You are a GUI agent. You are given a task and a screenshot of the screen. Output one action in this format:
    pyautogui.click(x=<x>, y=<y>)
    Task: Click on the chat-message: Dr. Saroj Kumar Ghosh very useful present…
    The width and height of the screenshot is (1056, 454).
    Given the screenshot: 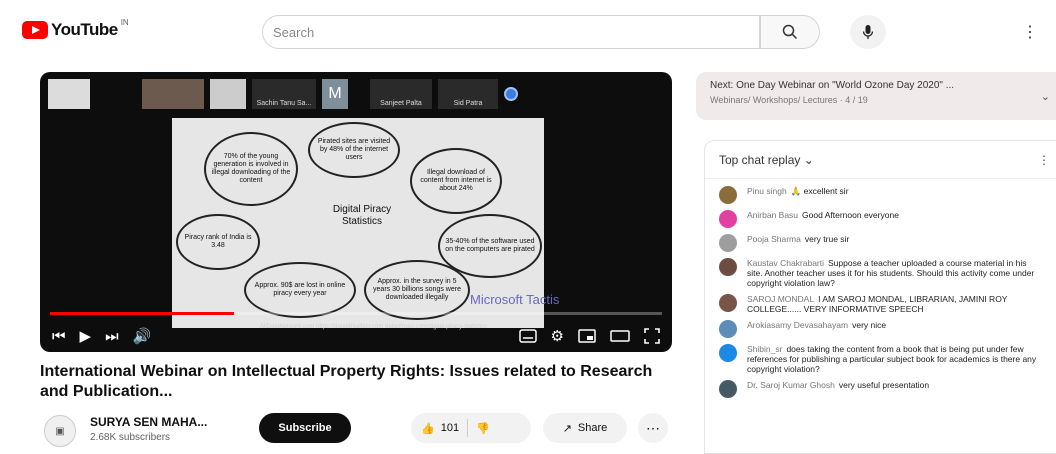 What is the action you would take?
    pyautogui.click(x=880, y=389)
    